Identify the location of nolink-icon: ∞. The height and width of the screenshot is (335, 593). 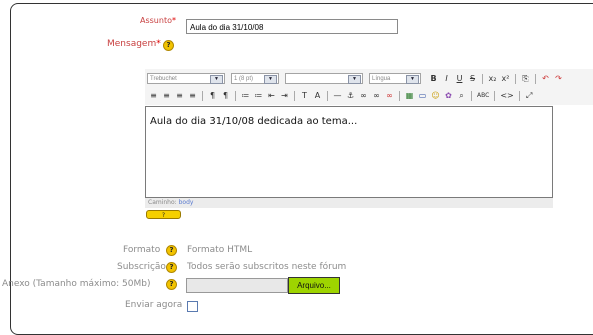
(389, 95).